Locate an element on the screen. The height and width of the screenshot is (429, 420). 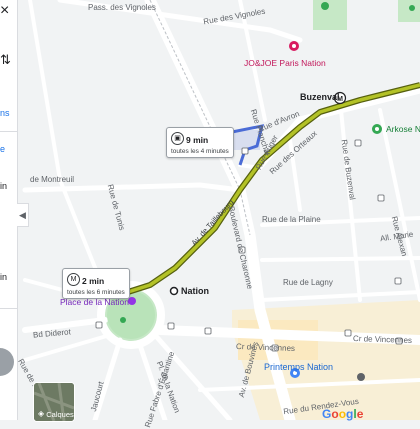
collapse-panel-button: ◀ is located at coordinates (23, 215).